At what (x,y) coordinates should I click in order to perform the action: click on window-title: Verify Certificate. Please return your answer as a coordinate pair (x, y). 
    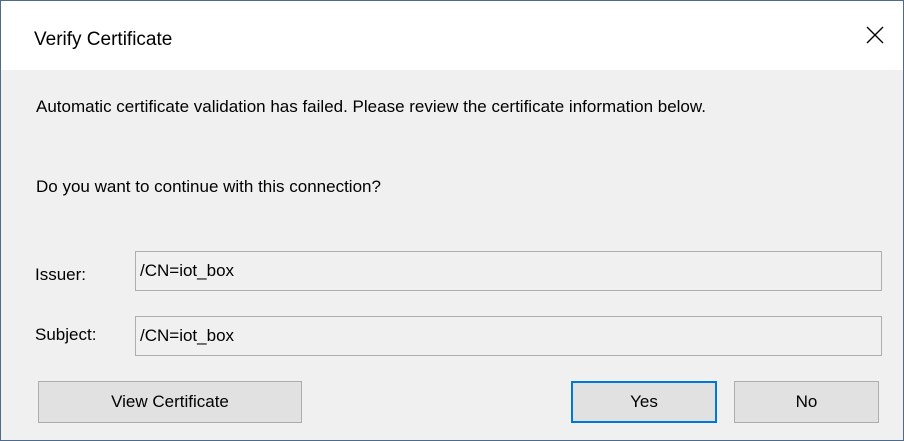
    Looking at the image, I should click on (103, 39).